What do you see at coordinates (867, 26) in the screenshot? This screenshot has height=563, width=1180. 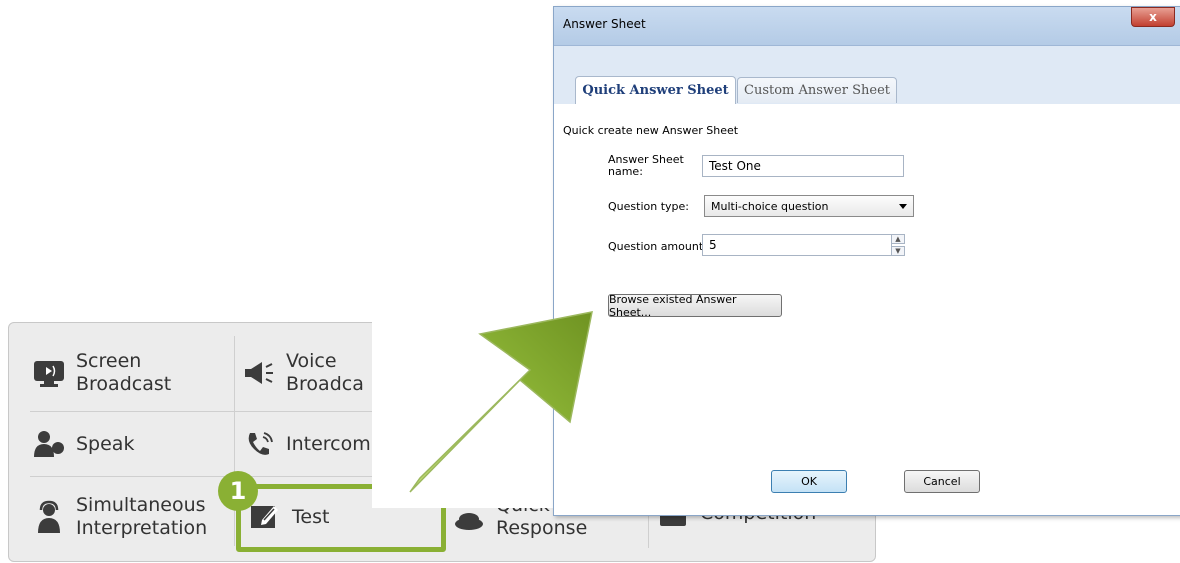 I see `dialog-title-bar: Answer Sheet x` at bounding box center [867, 26].